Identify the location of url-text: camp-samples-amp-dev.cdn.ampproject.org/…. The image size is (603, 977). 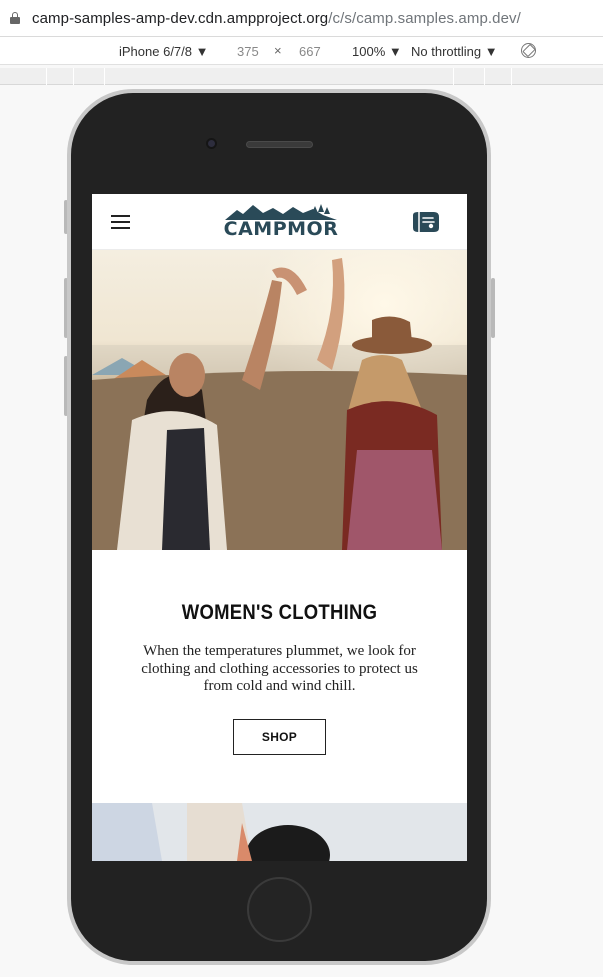
(276, 18).